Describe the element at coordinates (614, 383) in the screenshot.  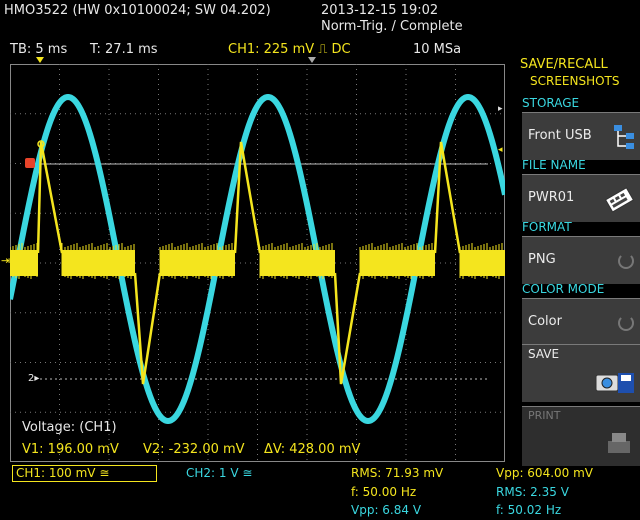
I see `camera-save-icon` at that location.